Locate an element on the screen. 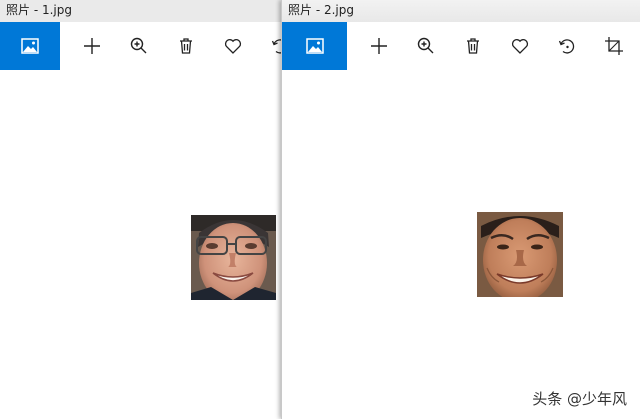  window-title: 照片 - 1.jpg is located at coordinates (39, 10).